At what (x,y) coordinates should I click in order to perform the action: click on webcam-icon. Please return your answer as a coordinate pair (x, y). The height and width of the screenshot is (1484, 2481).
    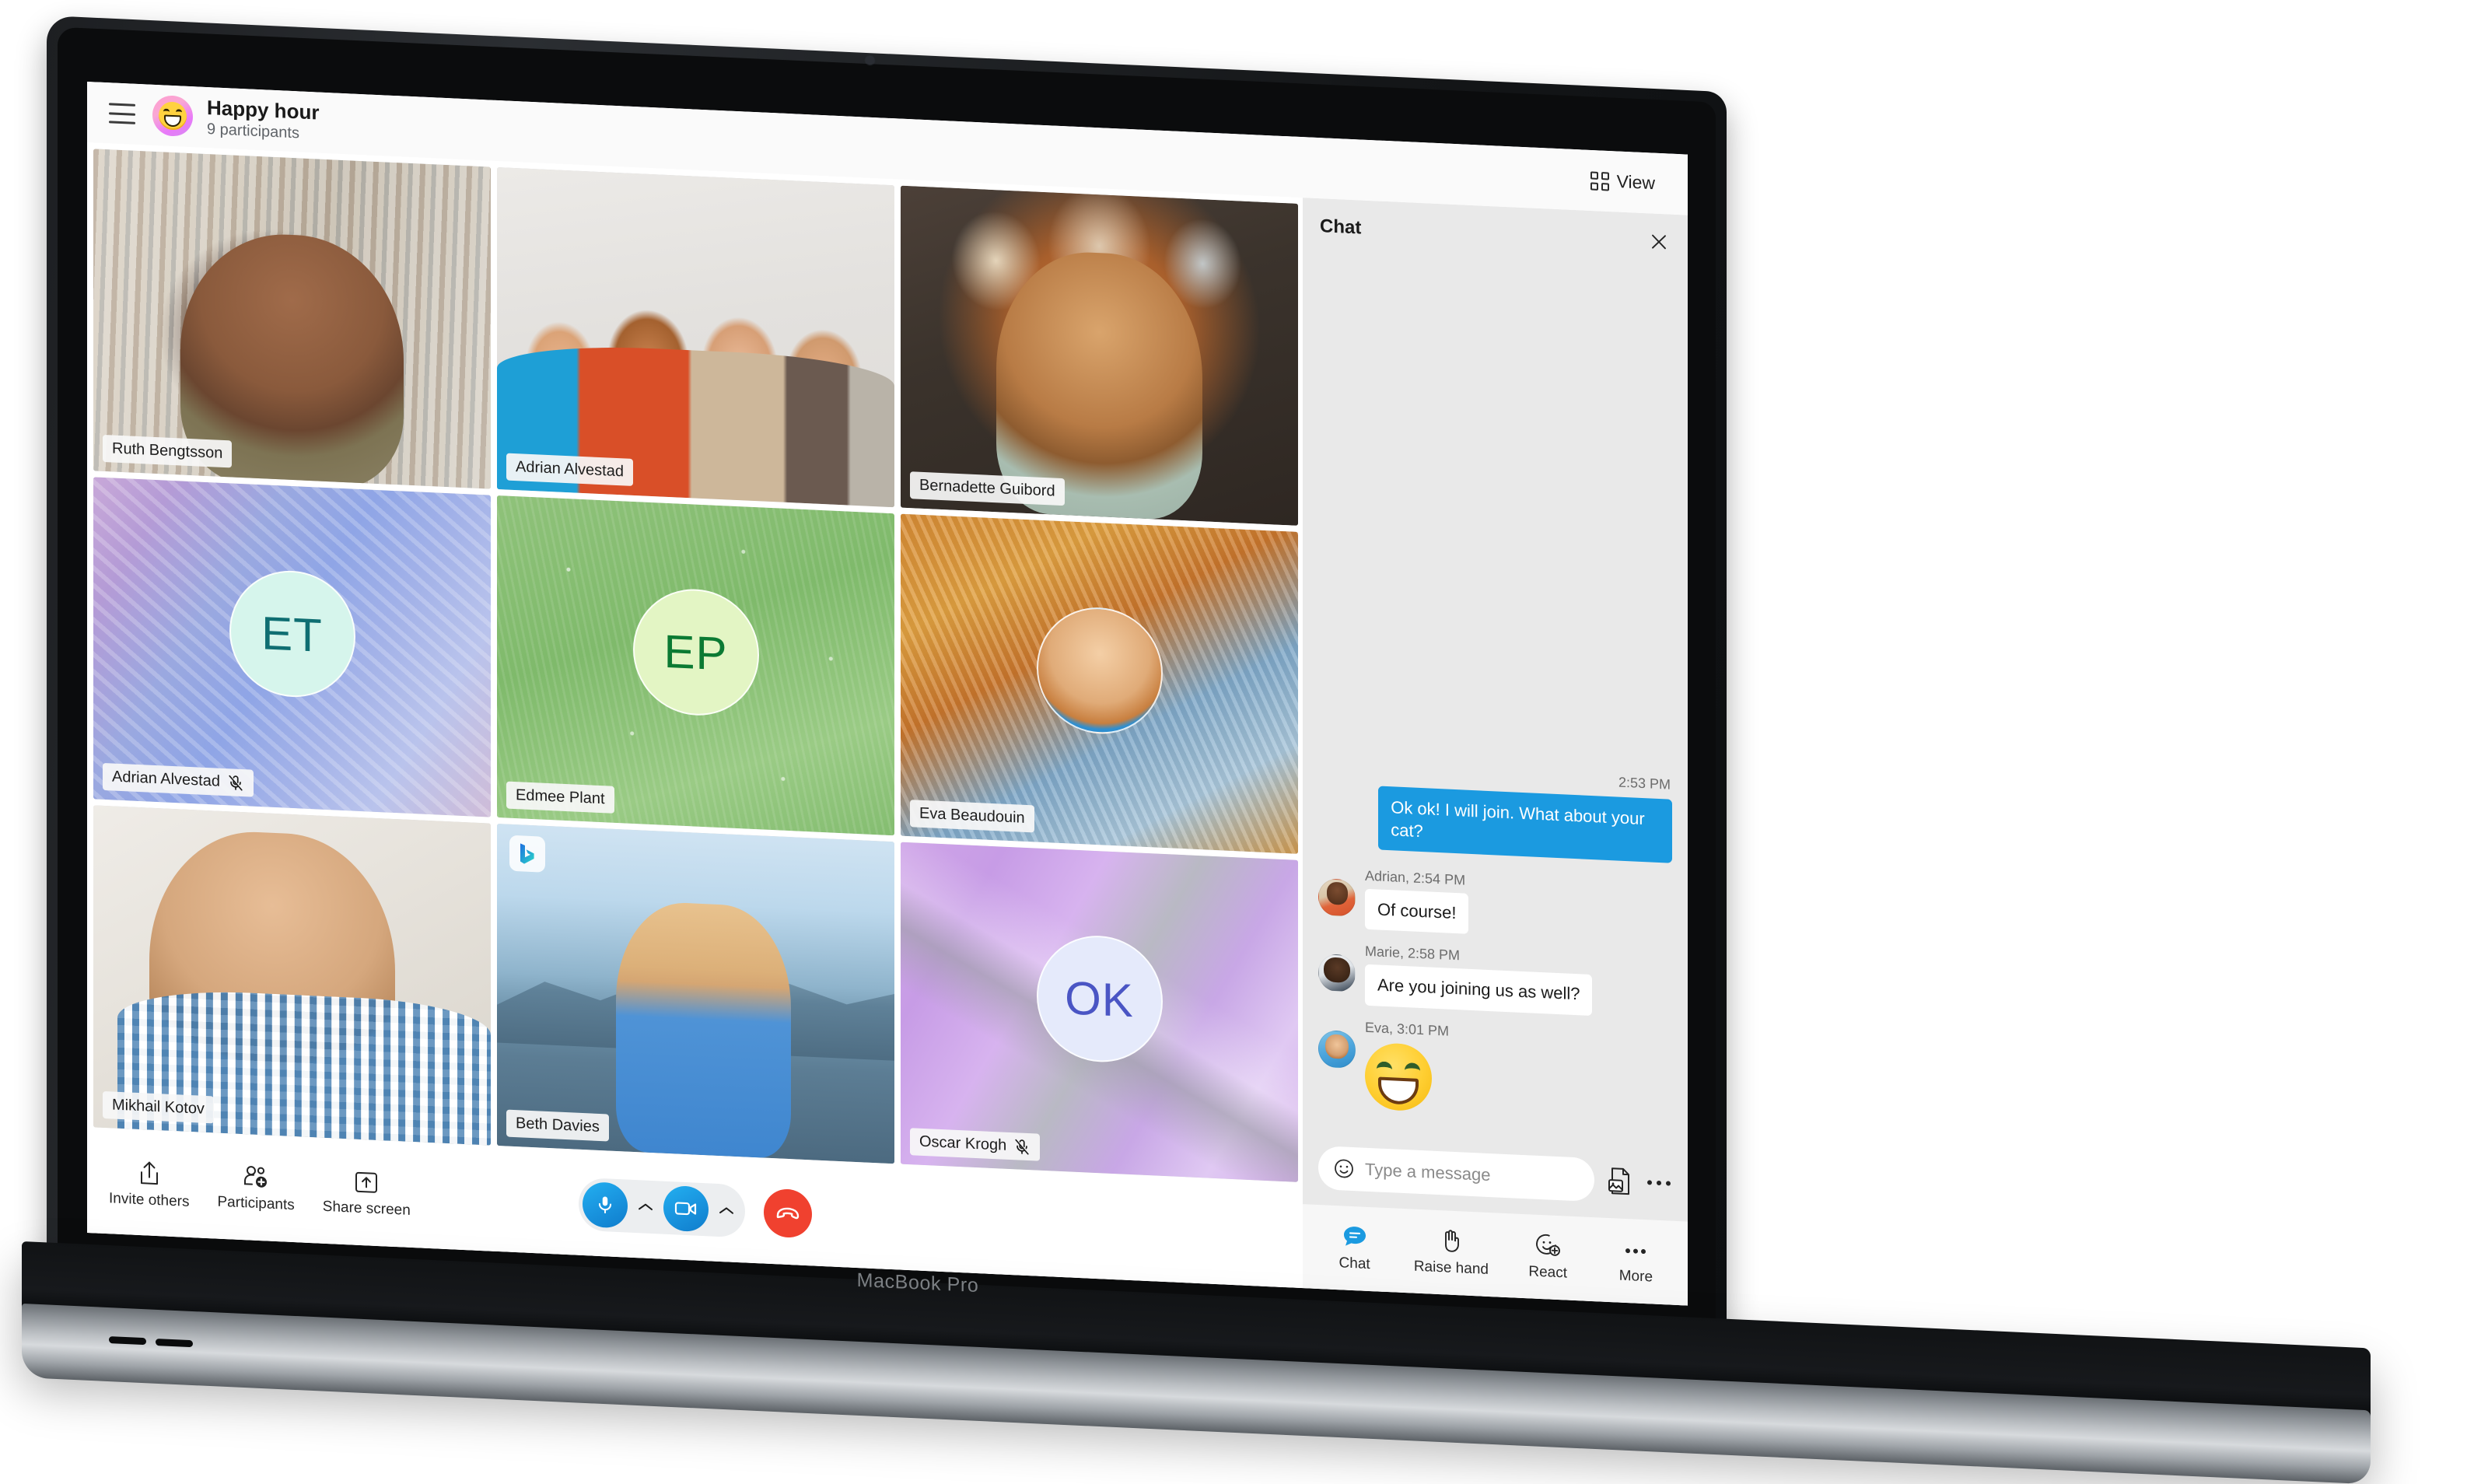
    Looking at the image, I should click on (870, 61).